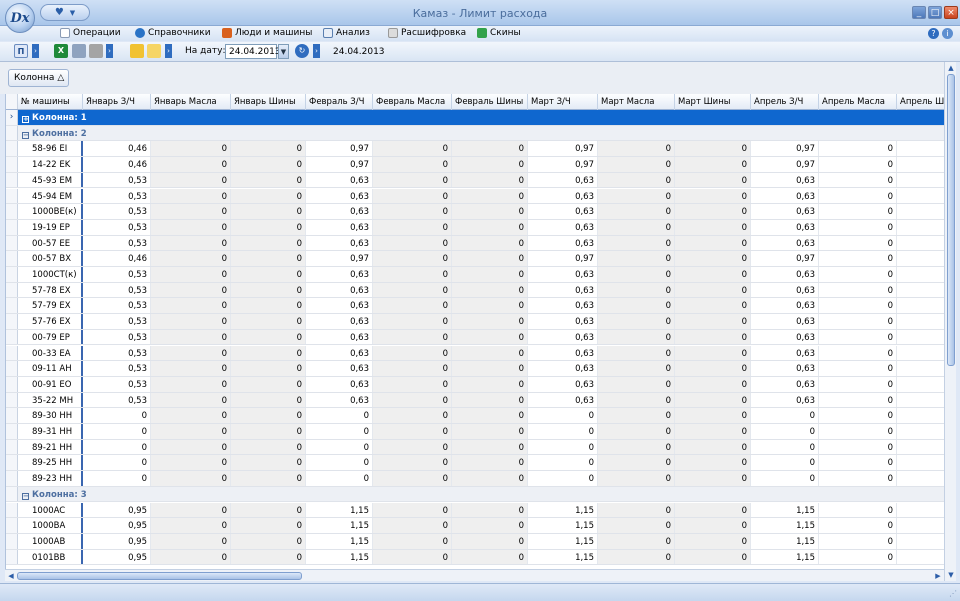 This screenshot has width=960, height=601. Describe the element at coordinates (117, 557) in the screenshot. I see `value-cell: 0,95` at that location.